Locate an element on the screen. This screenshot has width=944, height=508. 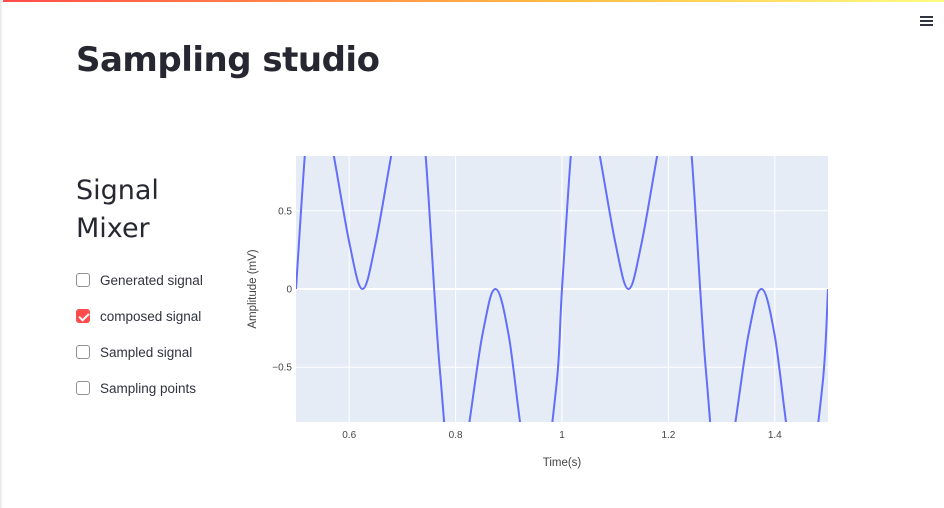
hamburger-menu-icon is located at coordinates (926, 22).